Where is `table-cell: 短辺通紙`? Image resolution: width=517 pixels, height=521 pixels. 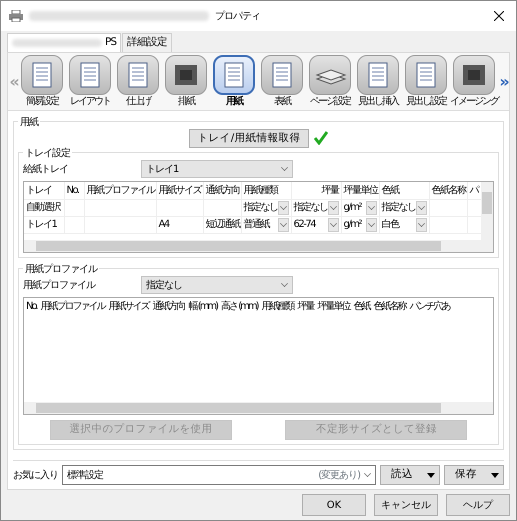 table-cell: 短辺通紙 is located at coordinates (223, 224).